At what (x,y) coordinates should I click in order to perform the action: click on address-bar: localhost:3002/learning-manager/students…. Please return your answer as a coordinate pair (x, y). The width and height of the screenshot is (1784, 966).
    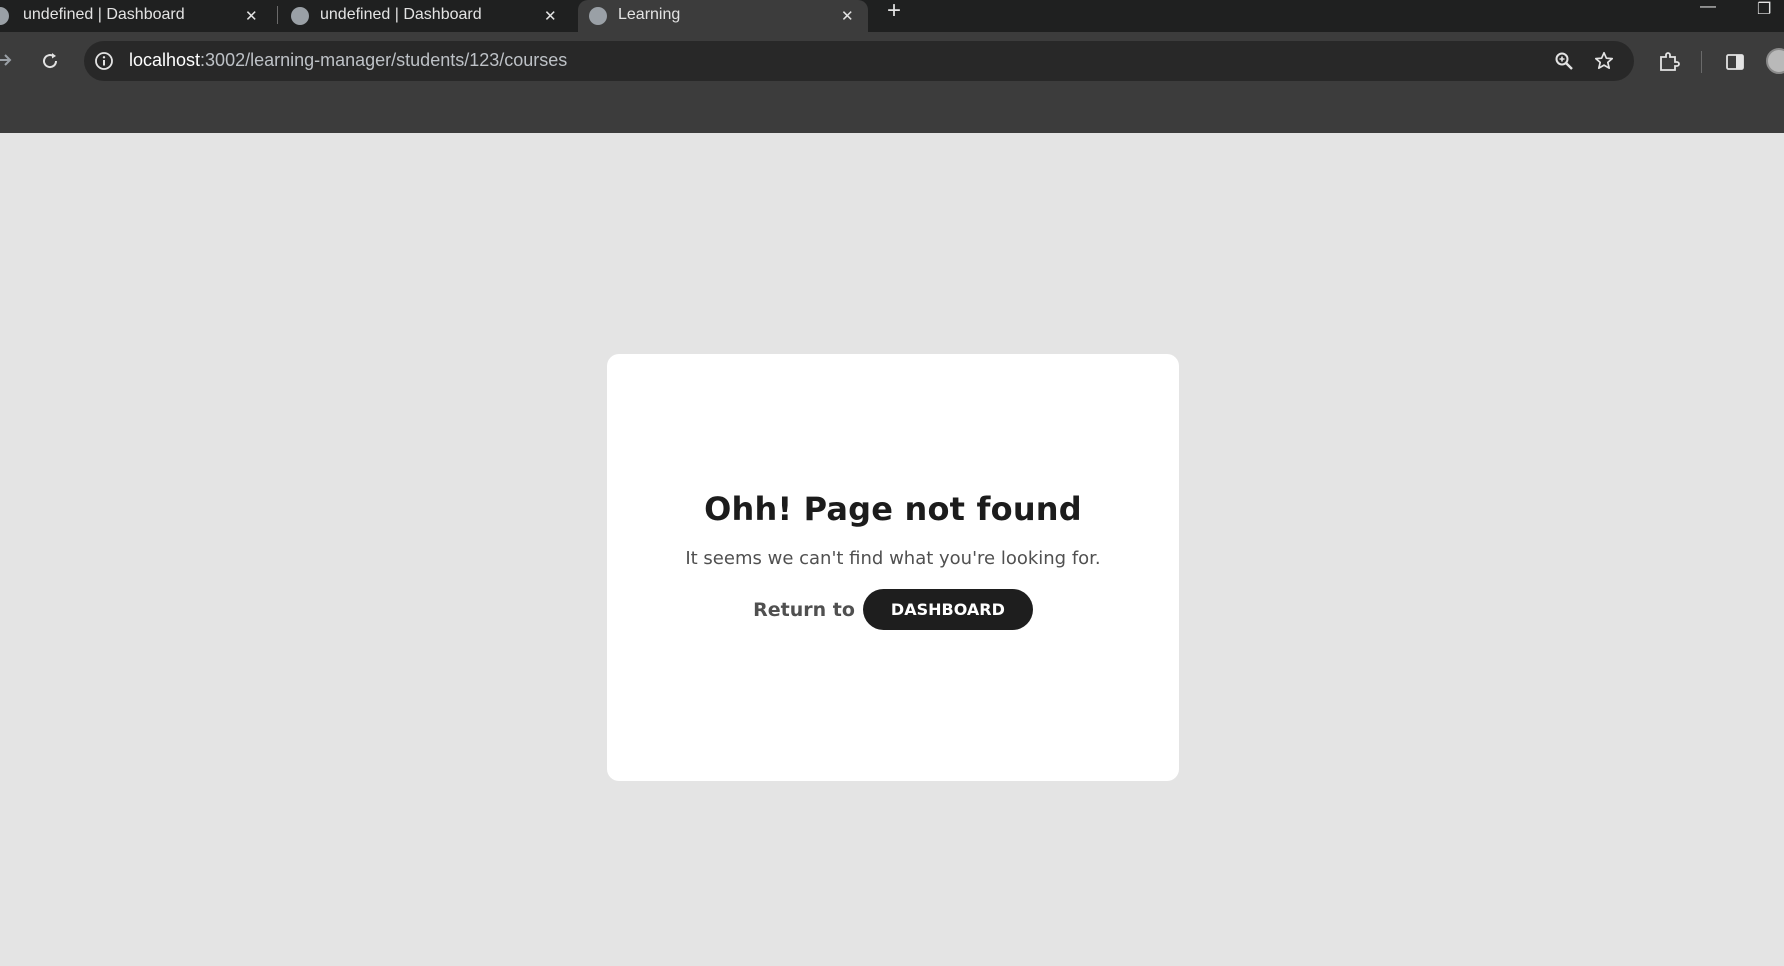
    Looking at the image, I should click on (859, 61).